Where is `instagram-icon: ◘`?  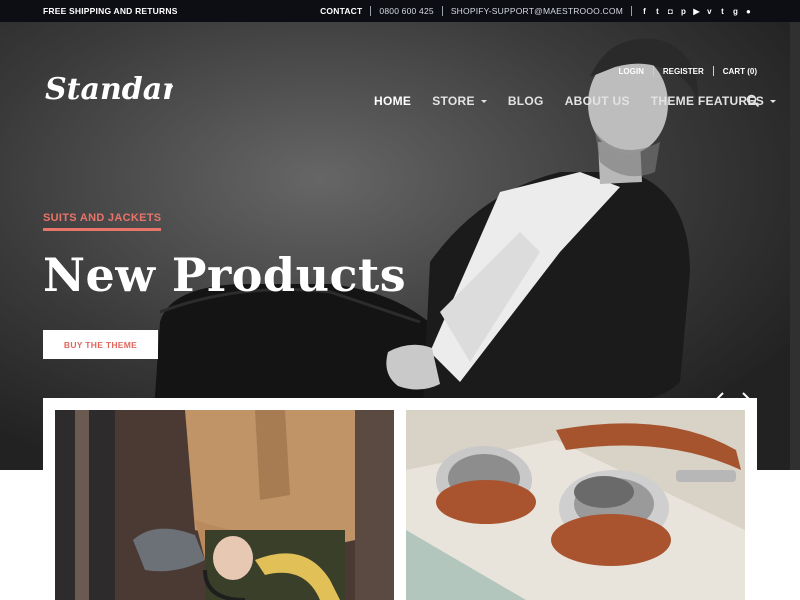
instagram-icon: ◘ is located at coordinates (670, 11).